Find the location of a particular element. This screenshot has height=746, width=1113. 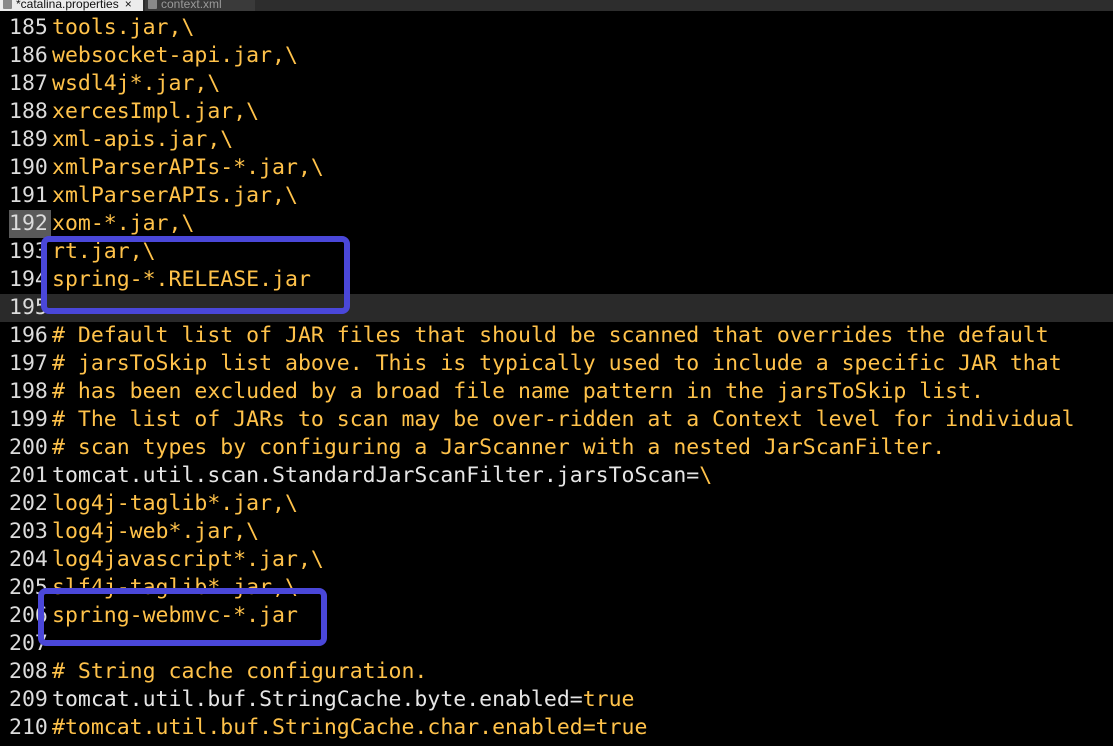

highlight-box-spring-webmvc is located at coordinates (182, 617).